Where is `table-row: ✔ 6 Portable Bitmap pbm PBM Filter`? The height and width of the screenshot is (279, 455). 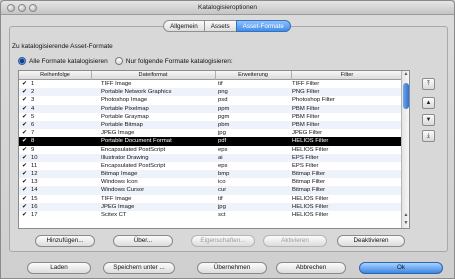 table-row: ✔ 6 Portable Bitmap pbm PBM Filter is located at coordinates (211, 125).